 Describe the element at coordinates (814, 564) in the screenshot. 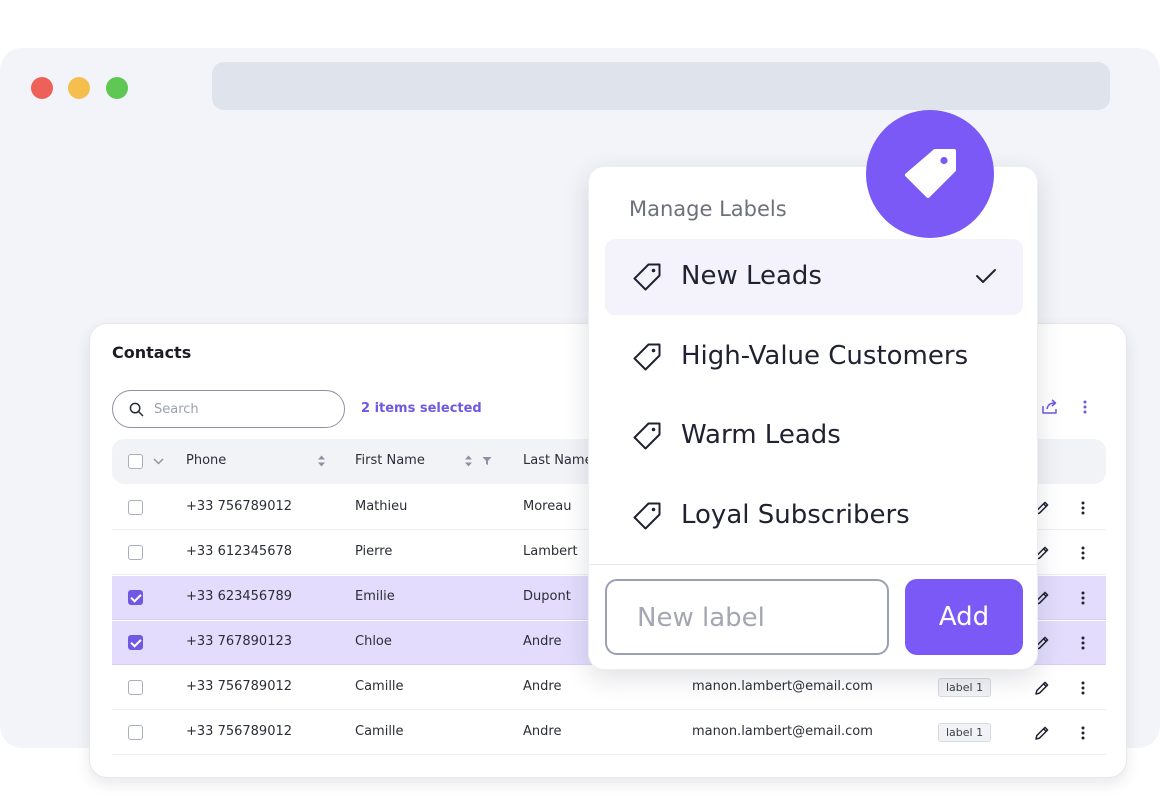

I see `popover-divider` at that location.